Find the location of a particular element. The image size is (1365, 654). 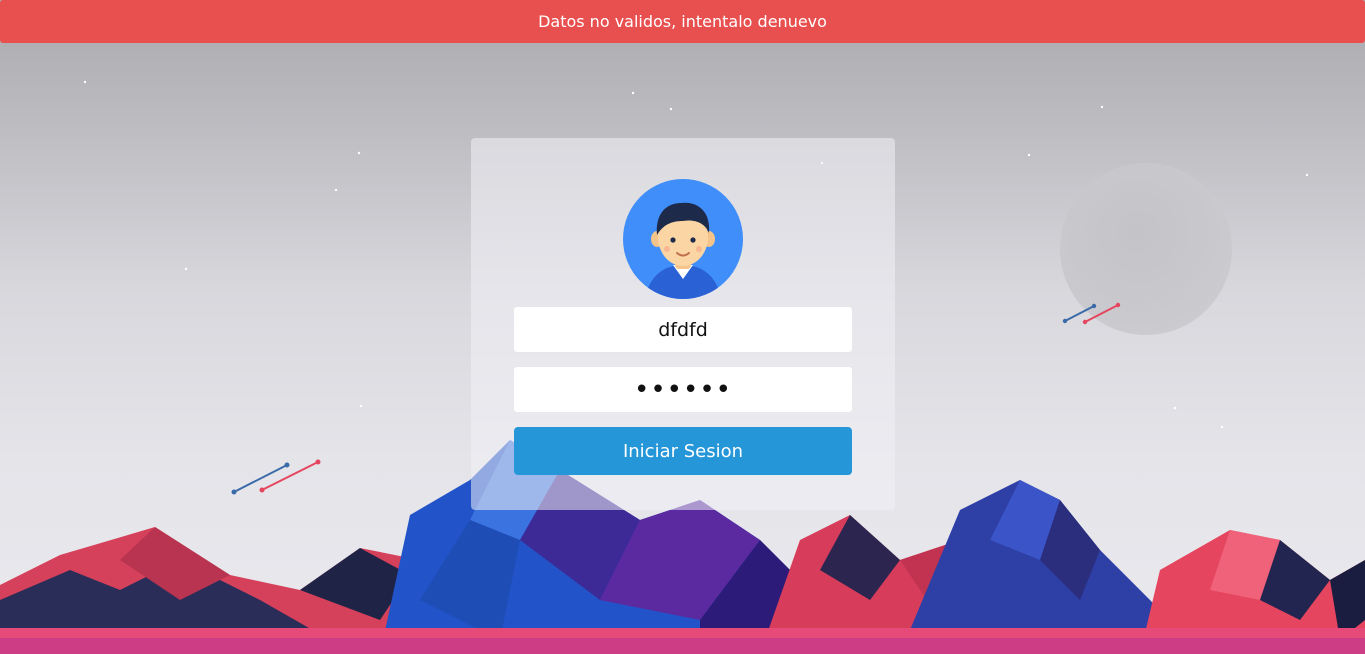

password-input is located at coordinates (683, 389).